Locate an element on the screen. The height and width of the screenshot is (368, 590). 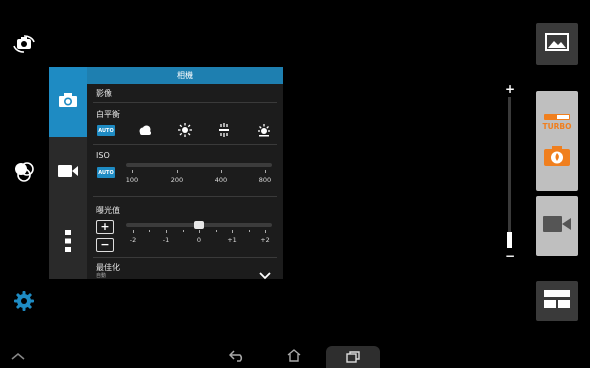
optimize-value: 自動 is located at coordinates (101, 276).